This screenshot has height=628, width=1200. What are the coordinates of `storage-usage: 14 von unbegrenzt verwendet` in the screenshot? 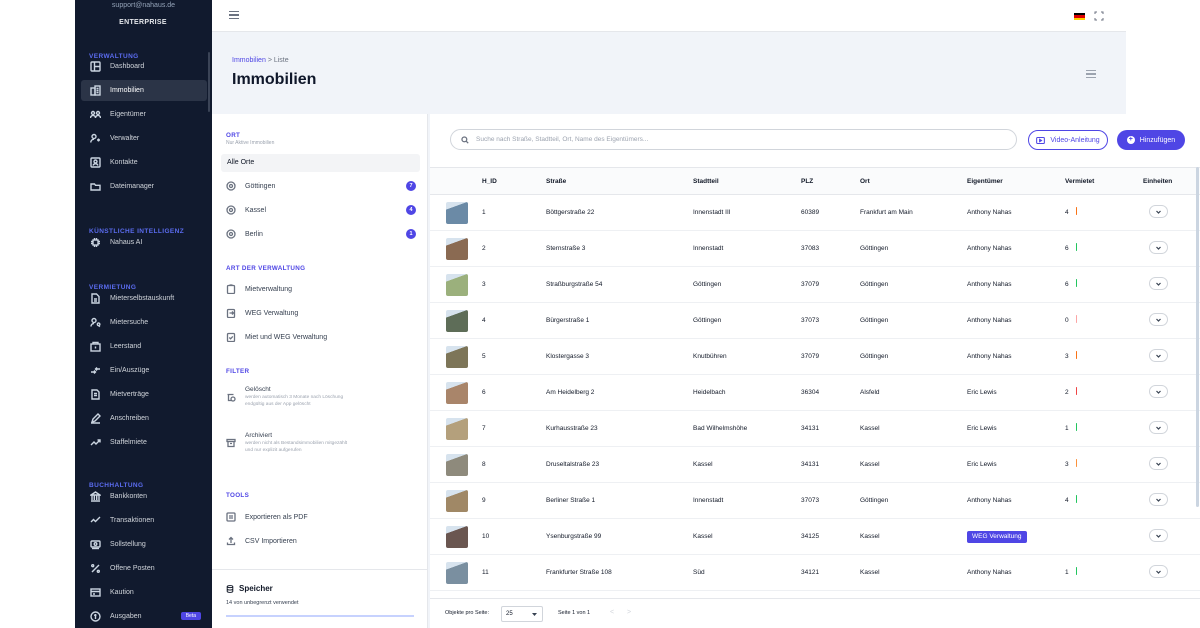 It's located at (262, 603).